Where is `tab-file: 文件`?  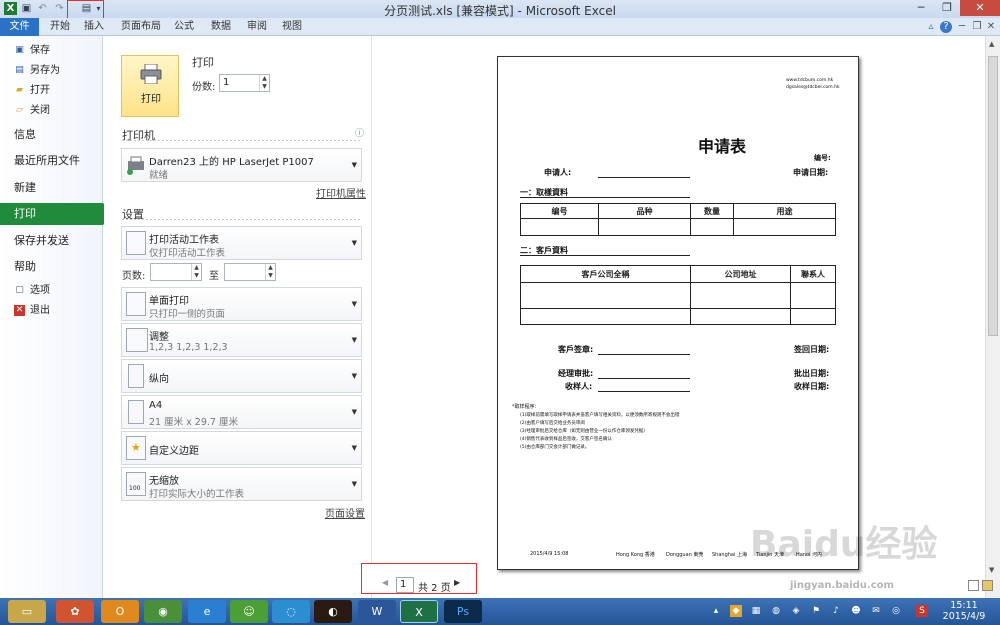
tab-file: 文件 is located at coordinates (19, 27).